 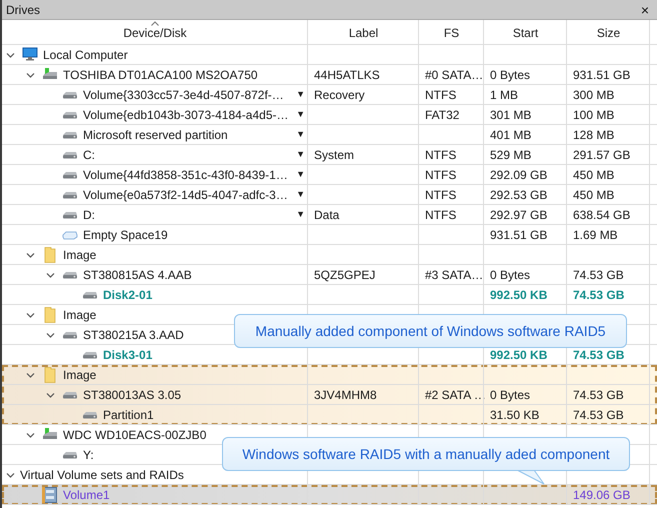 I want to click on table-cell-text: 3JV4MHM8, so click(x=345, y=395).